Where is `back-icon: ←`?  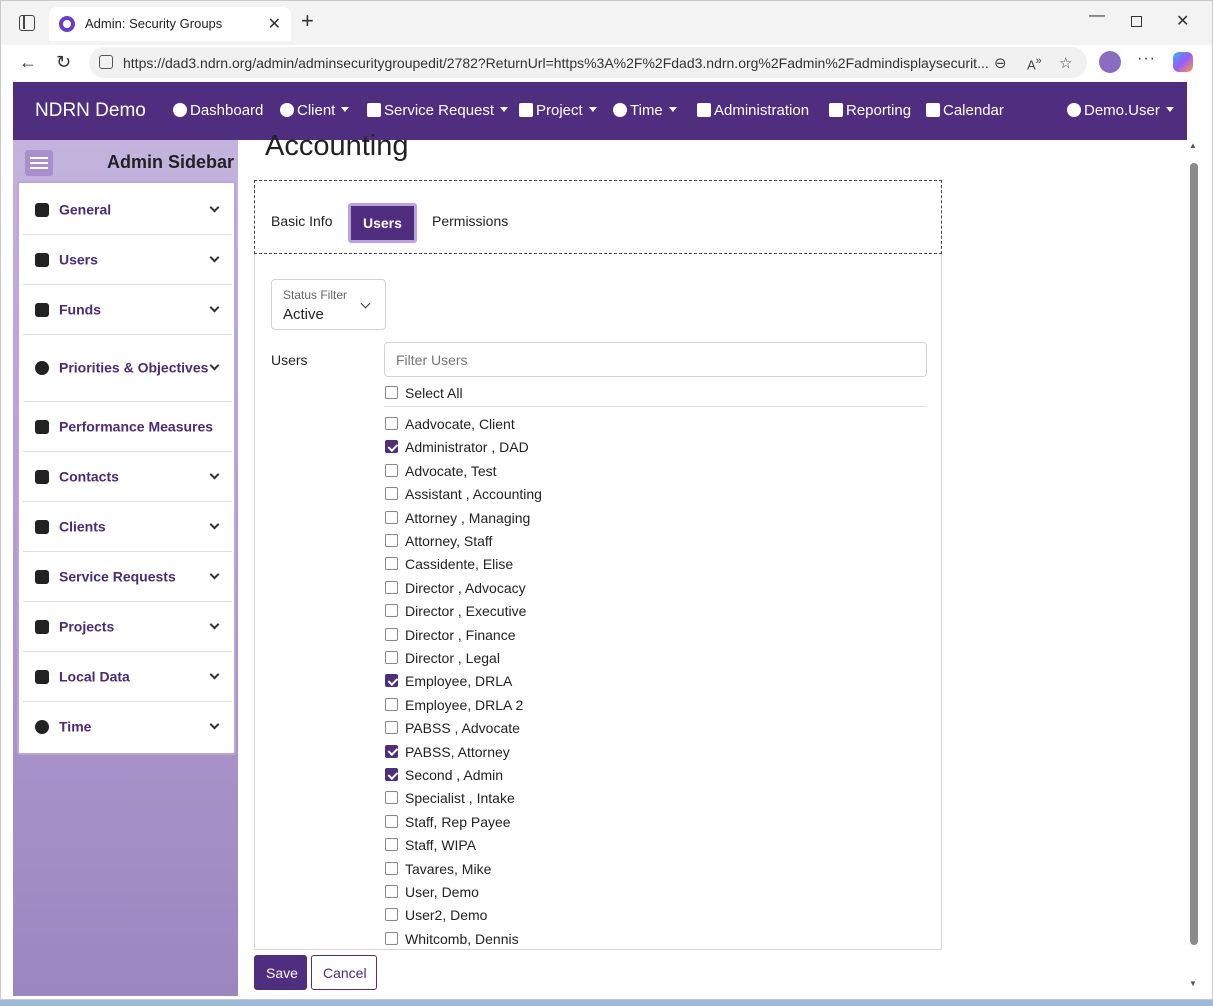 back-icon: ← is located at coordinates (28, 62).